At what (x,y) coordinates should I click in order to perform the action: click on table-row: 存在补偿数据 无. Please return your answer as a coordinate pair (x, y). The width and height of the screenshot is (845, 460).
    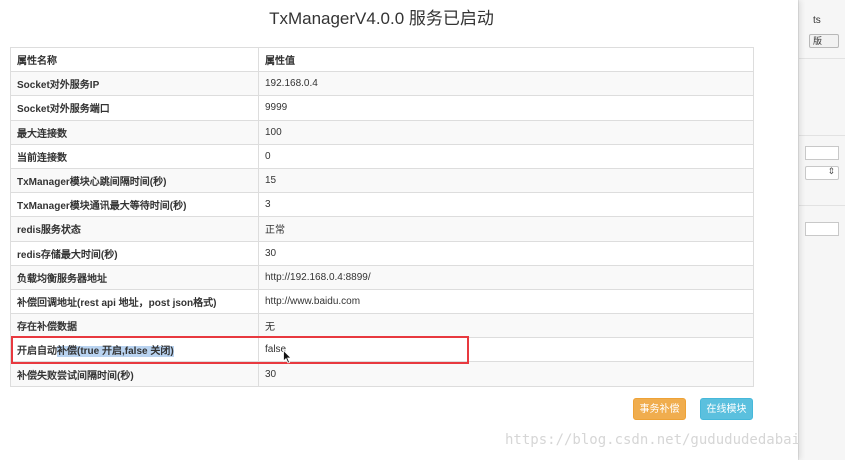
    Looking at the image, I should click on (382, 326).